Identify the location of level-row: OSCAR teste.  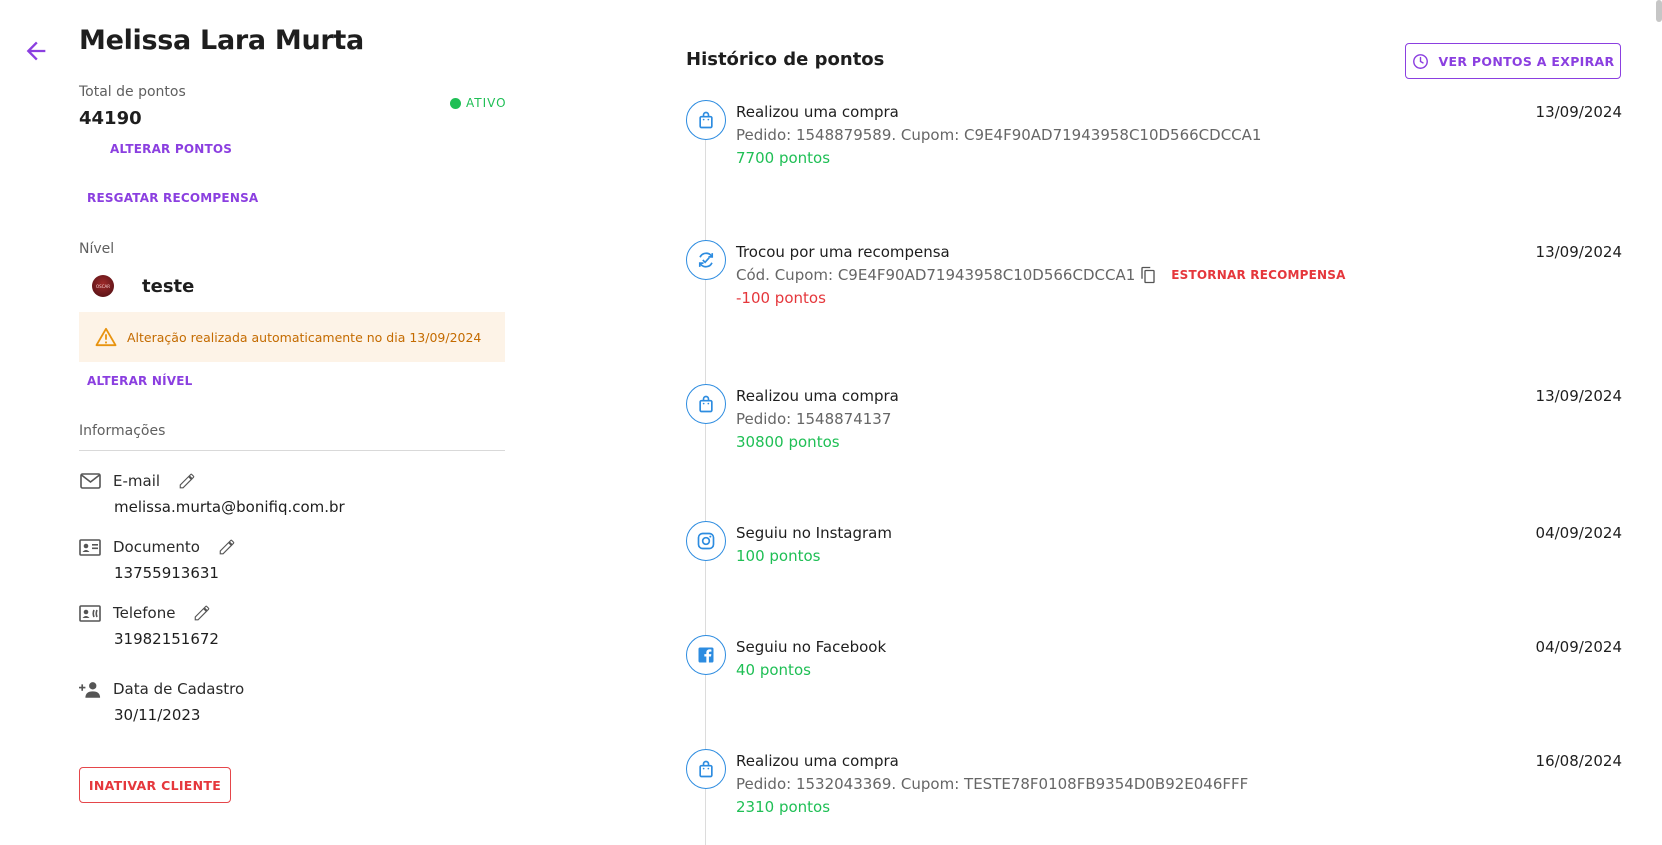
(143, 286).